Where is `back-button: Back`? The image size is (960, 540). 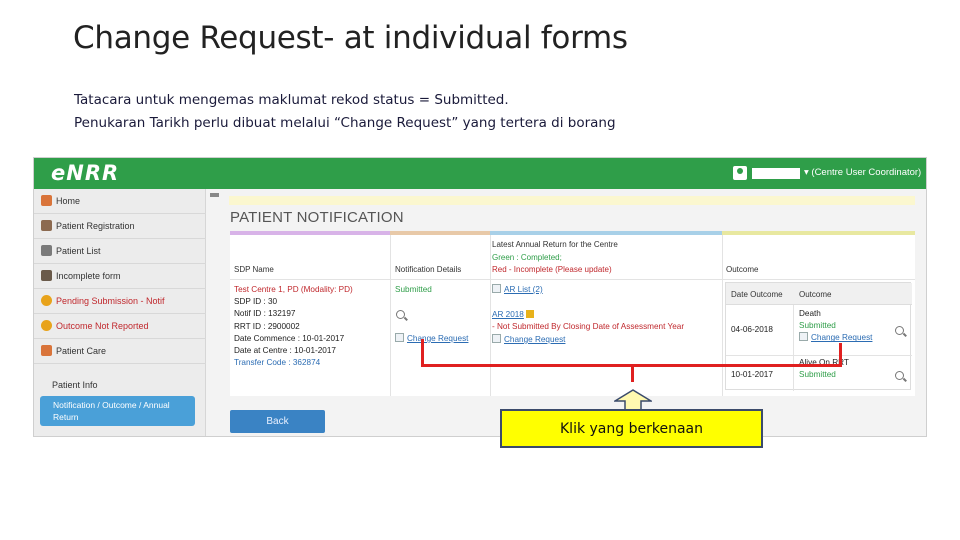 back-button: Back is located at coordinates (277, 421).